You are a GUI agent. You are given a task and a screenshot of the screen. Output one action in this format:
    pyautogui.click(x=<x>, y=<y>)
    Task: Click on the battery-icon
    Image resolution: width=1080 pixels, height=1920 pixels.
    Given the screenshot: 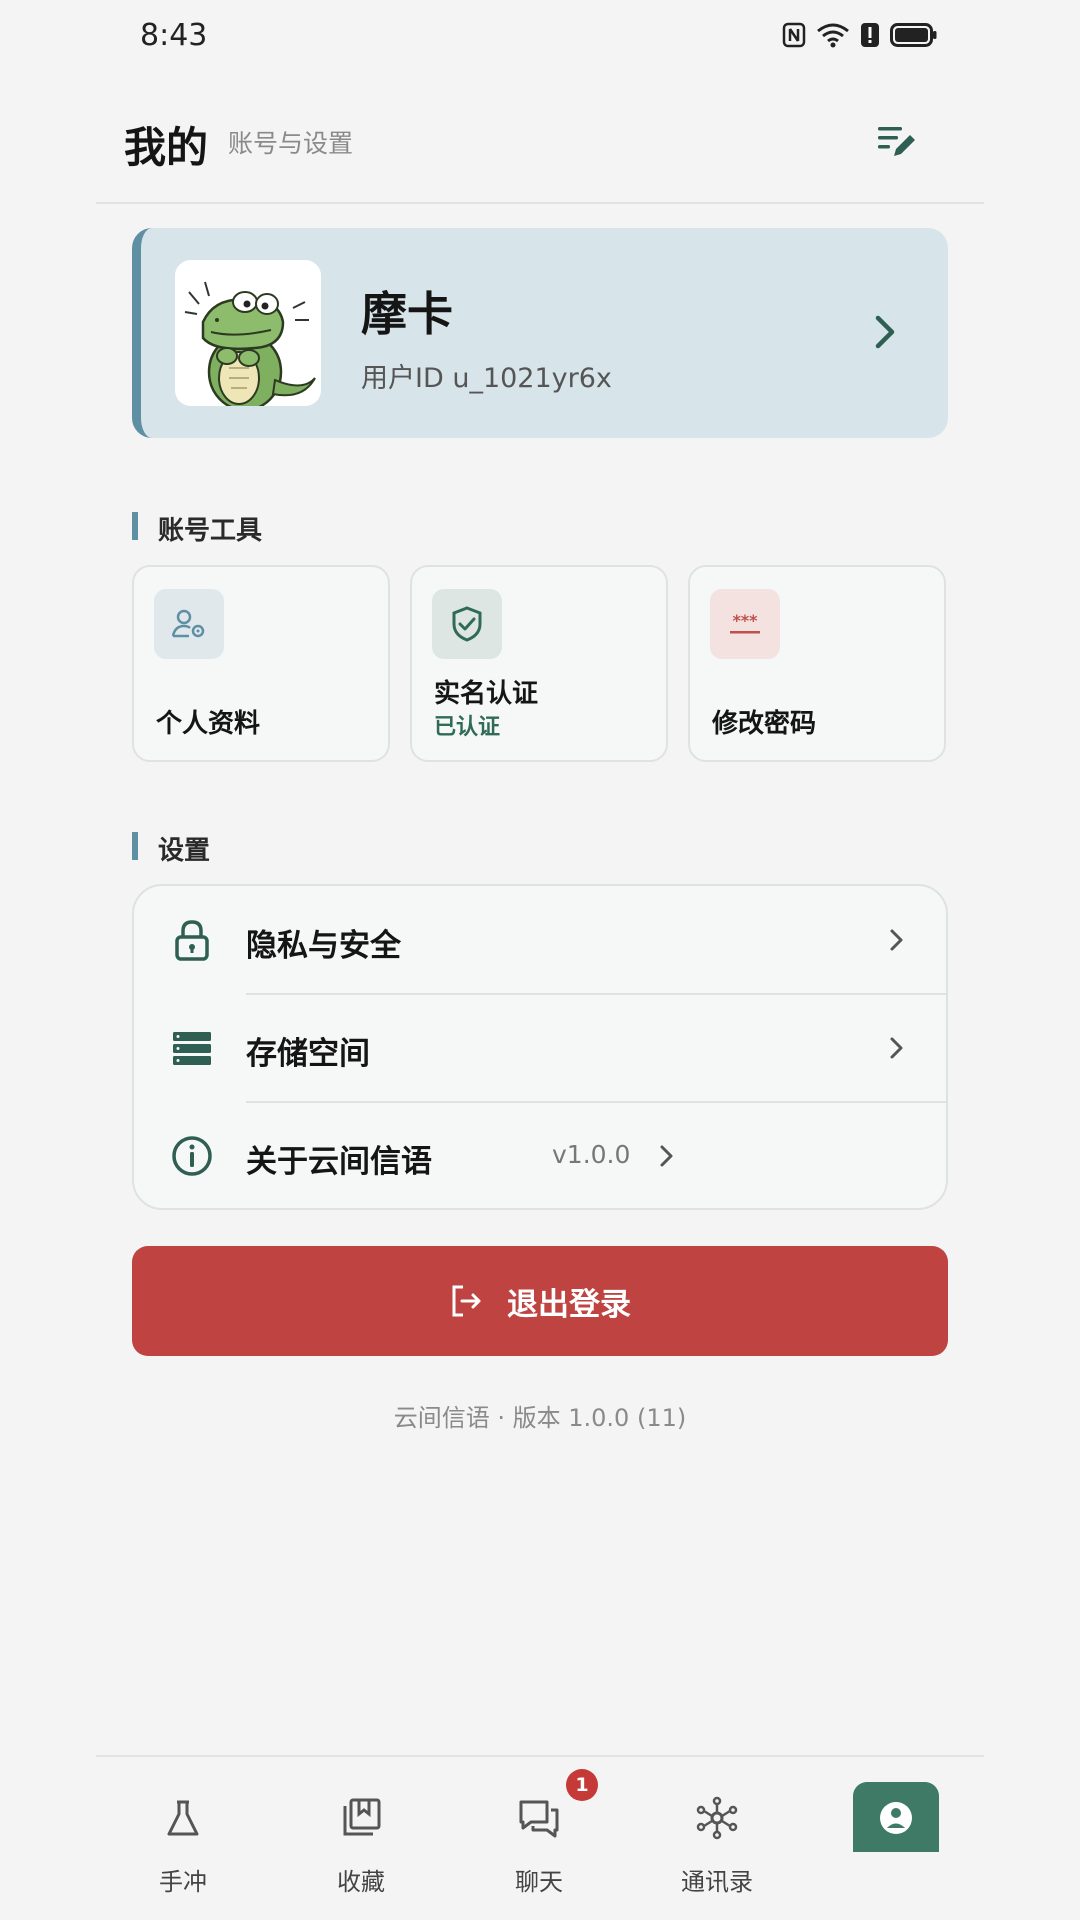 What is the action you would take?
    pyautogui.click(x=913, y=35)
    